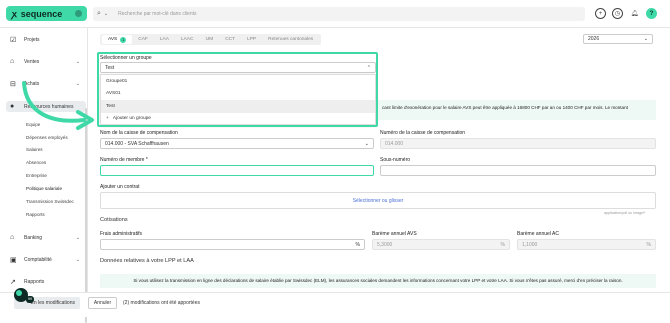 The height and width of the screenshot is (323, 670). I want to click on callout-arrow-icon, so click(58, 105).